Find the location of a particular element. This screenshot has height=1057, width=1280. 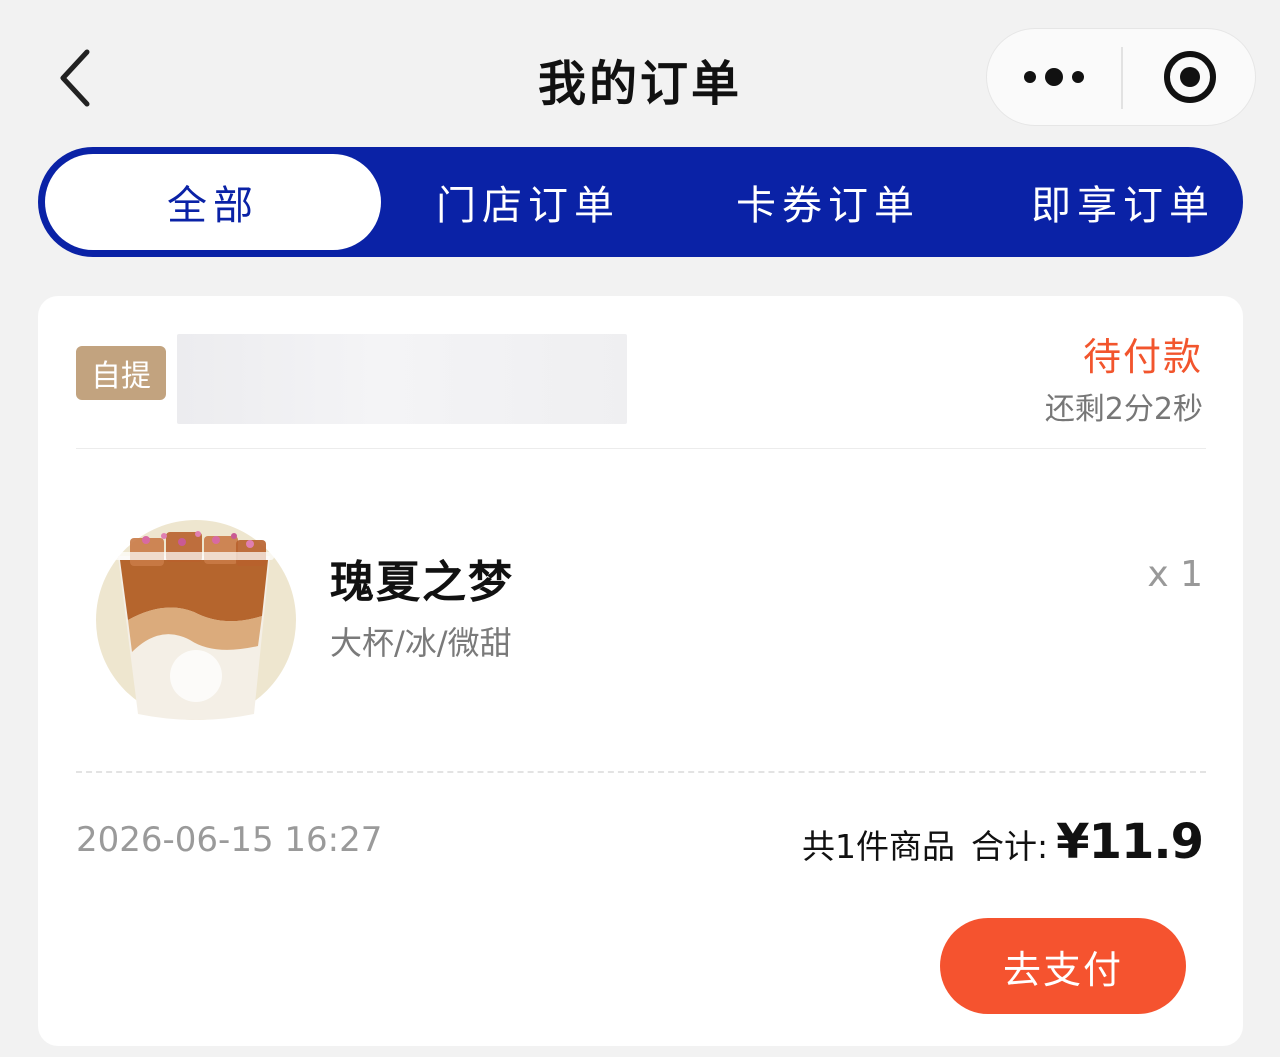

mini-program-capsule is located at coordinates (1121, 77).